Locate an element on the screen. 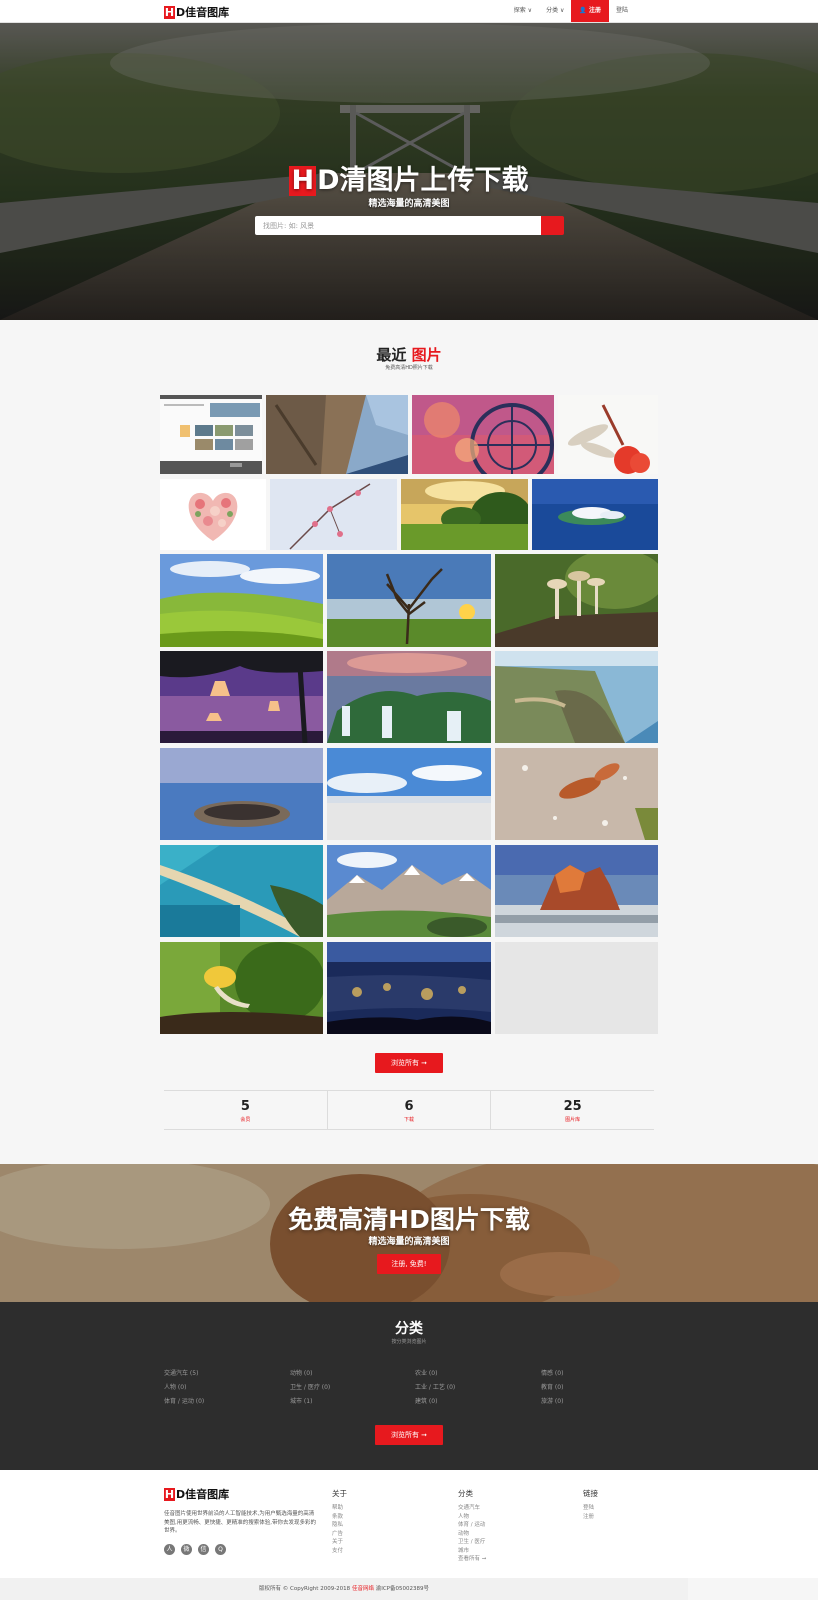 The height and width of the screenshot is (1600, 818). footer-logo-text: D佳音图库 is located at coordinates (203, 1494).